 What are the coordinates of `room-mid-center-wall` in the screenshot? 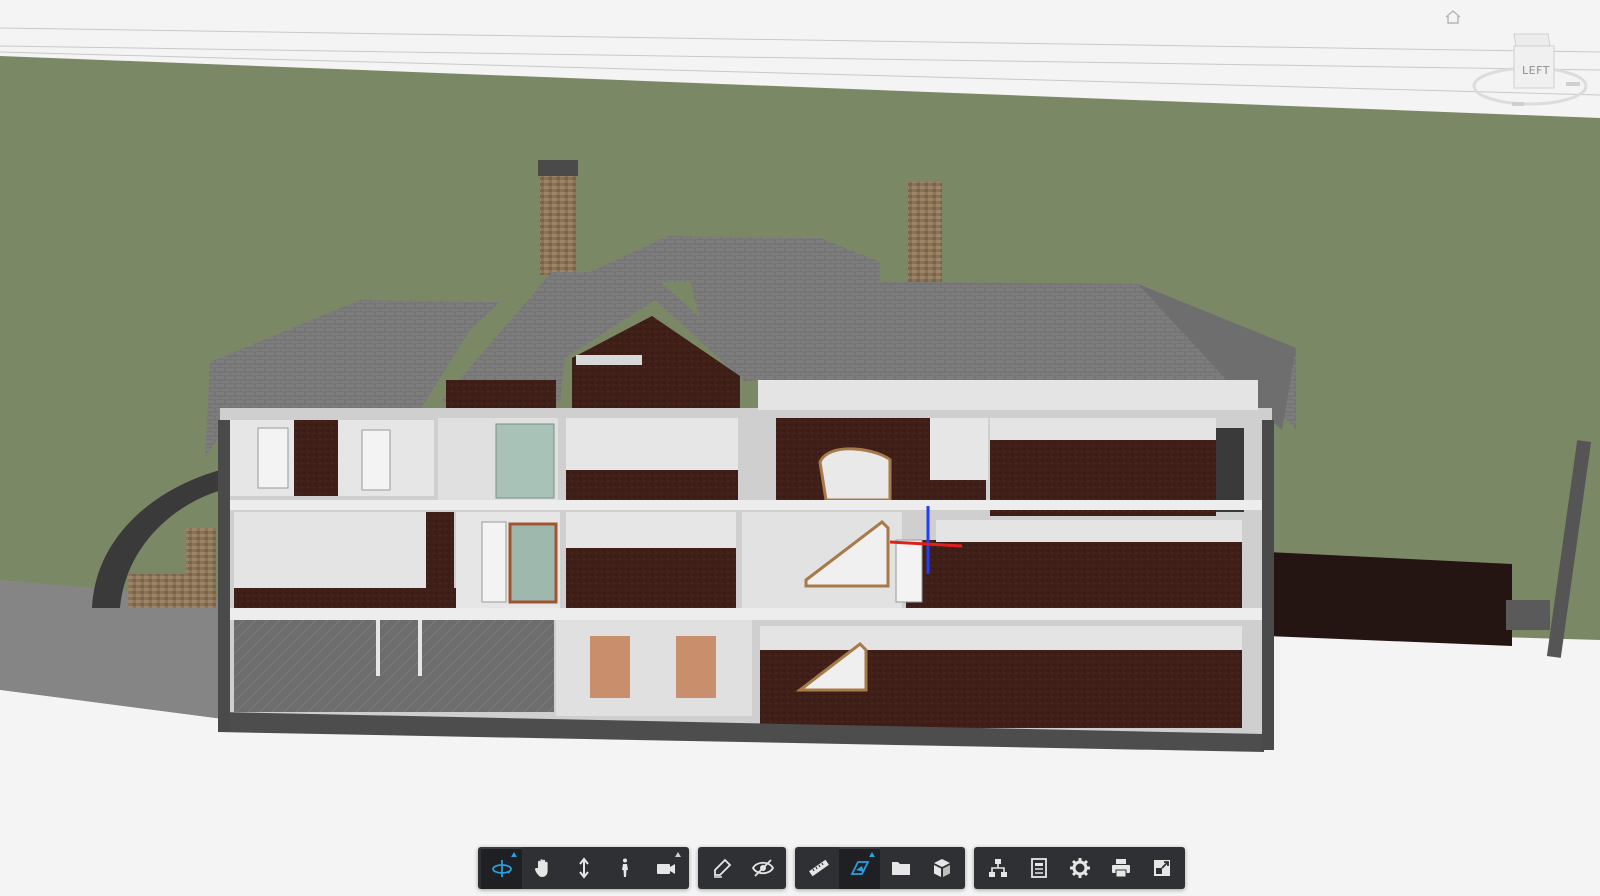 It's located at (651, 530).